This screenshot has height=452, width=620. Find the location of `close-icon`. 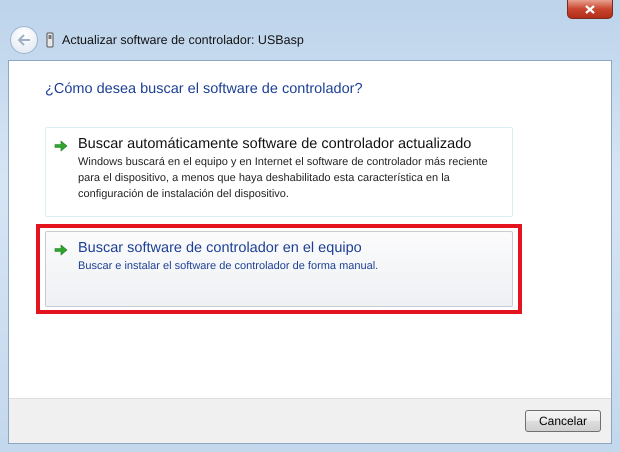

close-icon is located at coordinates (590, 9).